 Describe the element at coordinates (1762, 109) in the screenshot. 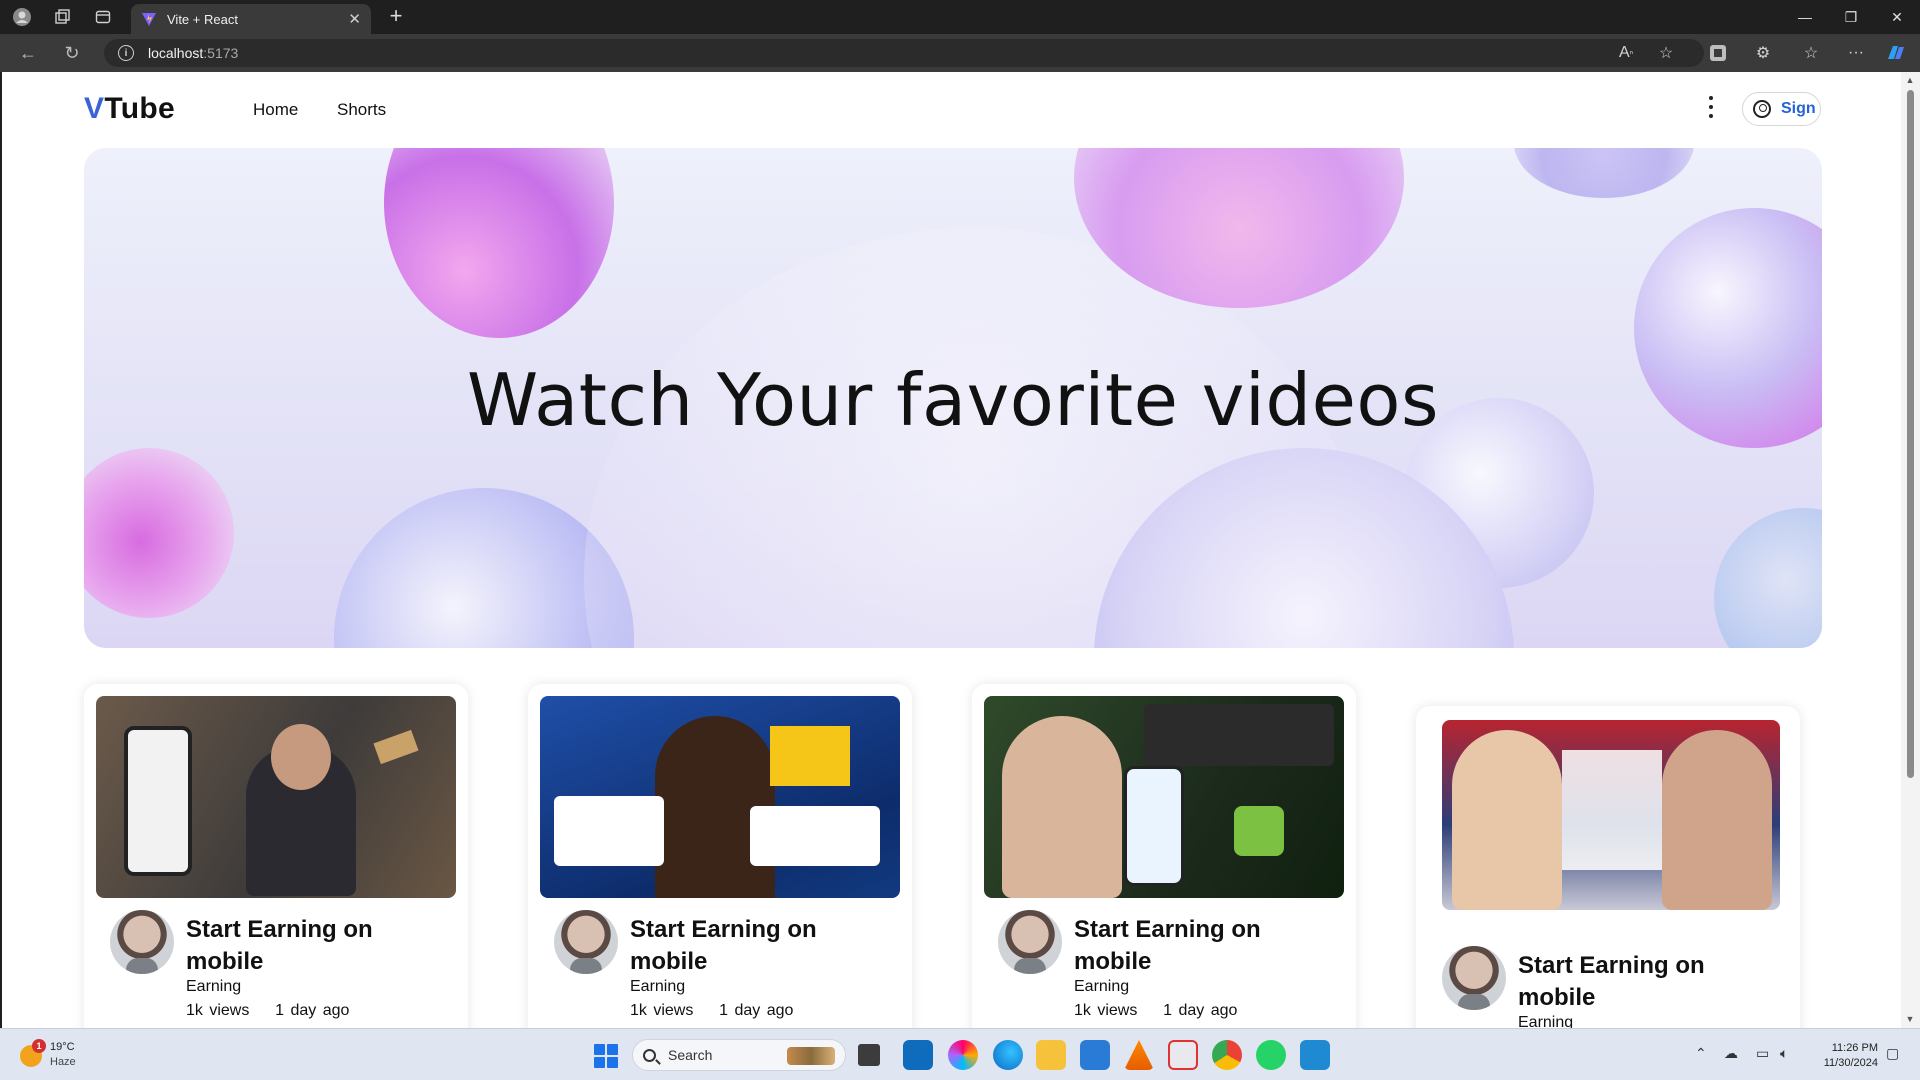

I see `user-circle-icon` at that location.